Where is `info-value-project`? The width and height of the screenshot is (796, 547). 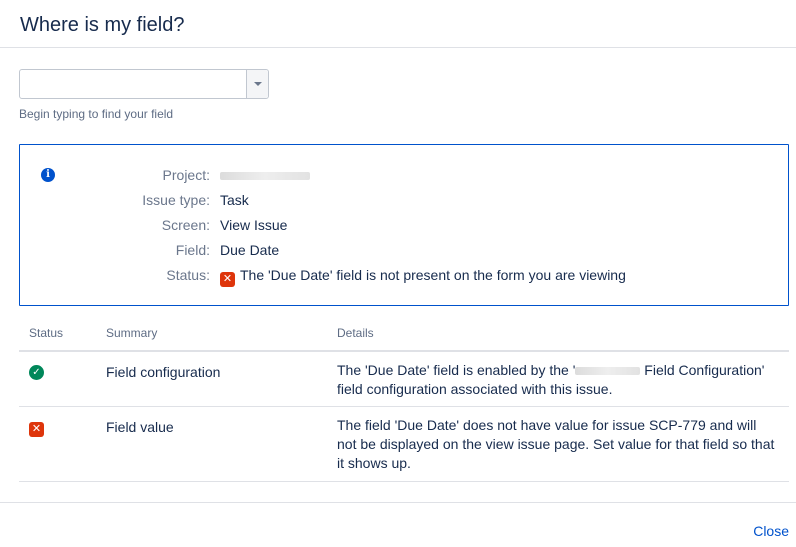
info-value-project is located at coordinates (265, 175).